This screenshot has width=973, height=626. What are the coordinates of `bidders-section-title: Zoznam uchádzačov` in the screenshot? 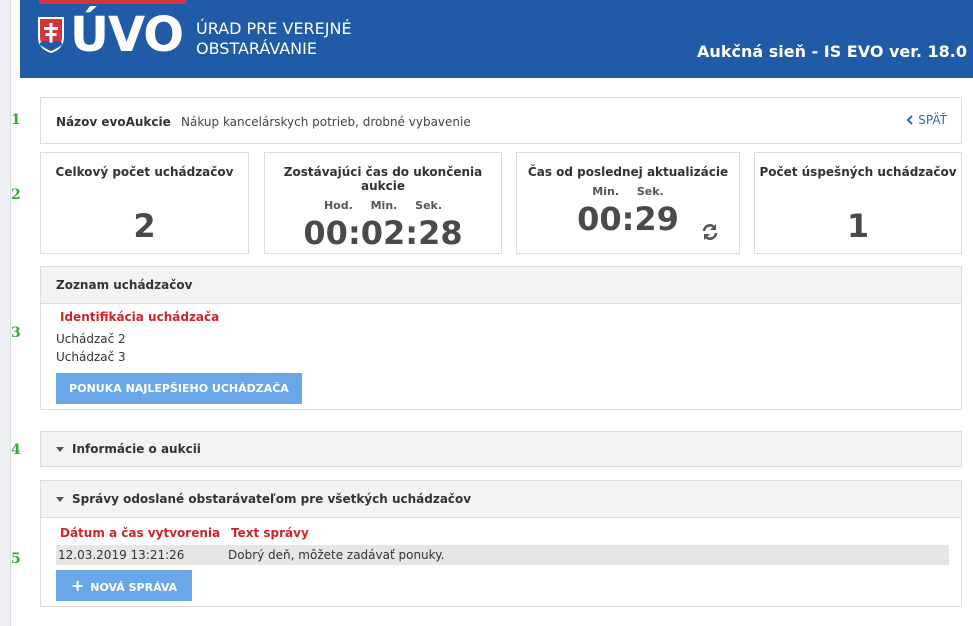 It's located at (501, 285).